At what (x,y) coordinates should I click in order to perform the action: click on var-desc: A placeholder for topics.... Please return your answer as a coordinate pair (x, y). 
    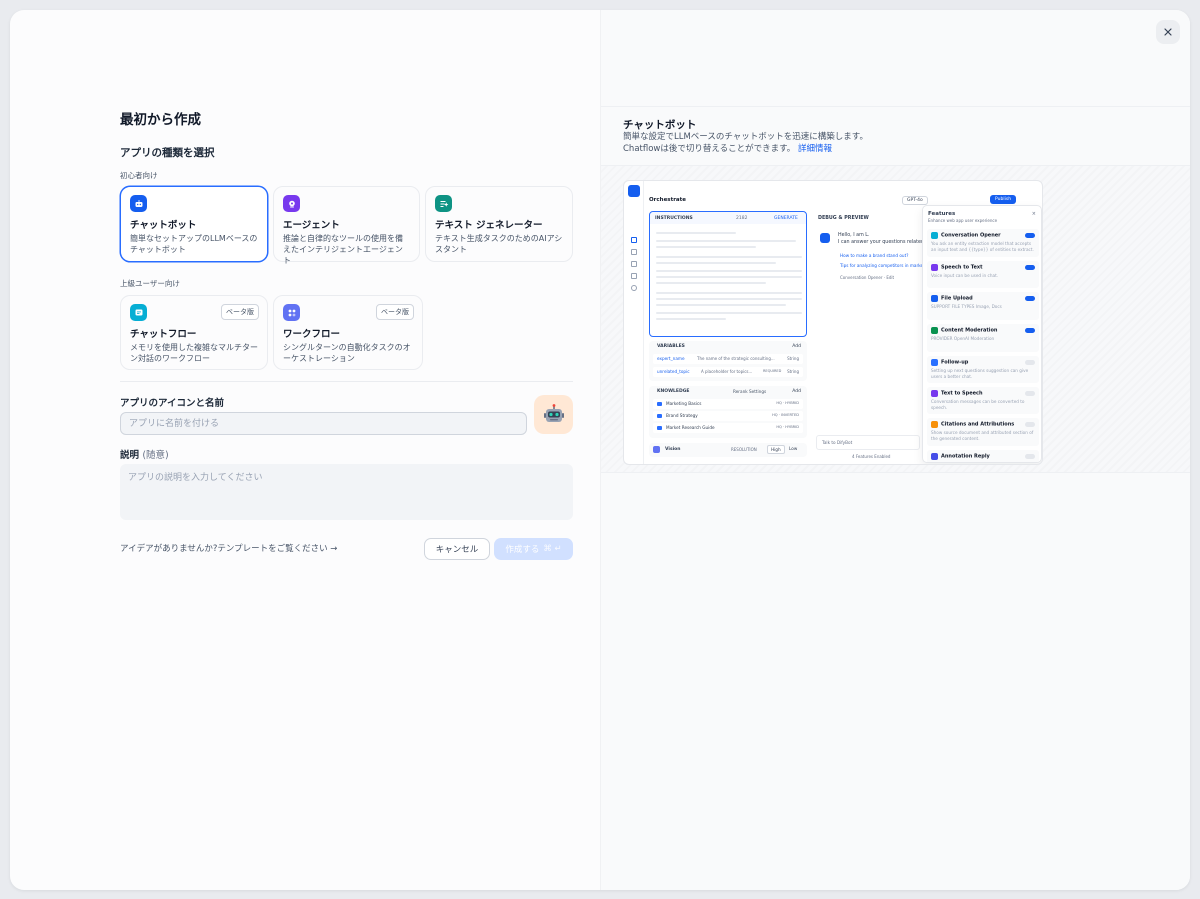
    Looking at the image, I should click on (727, 371).